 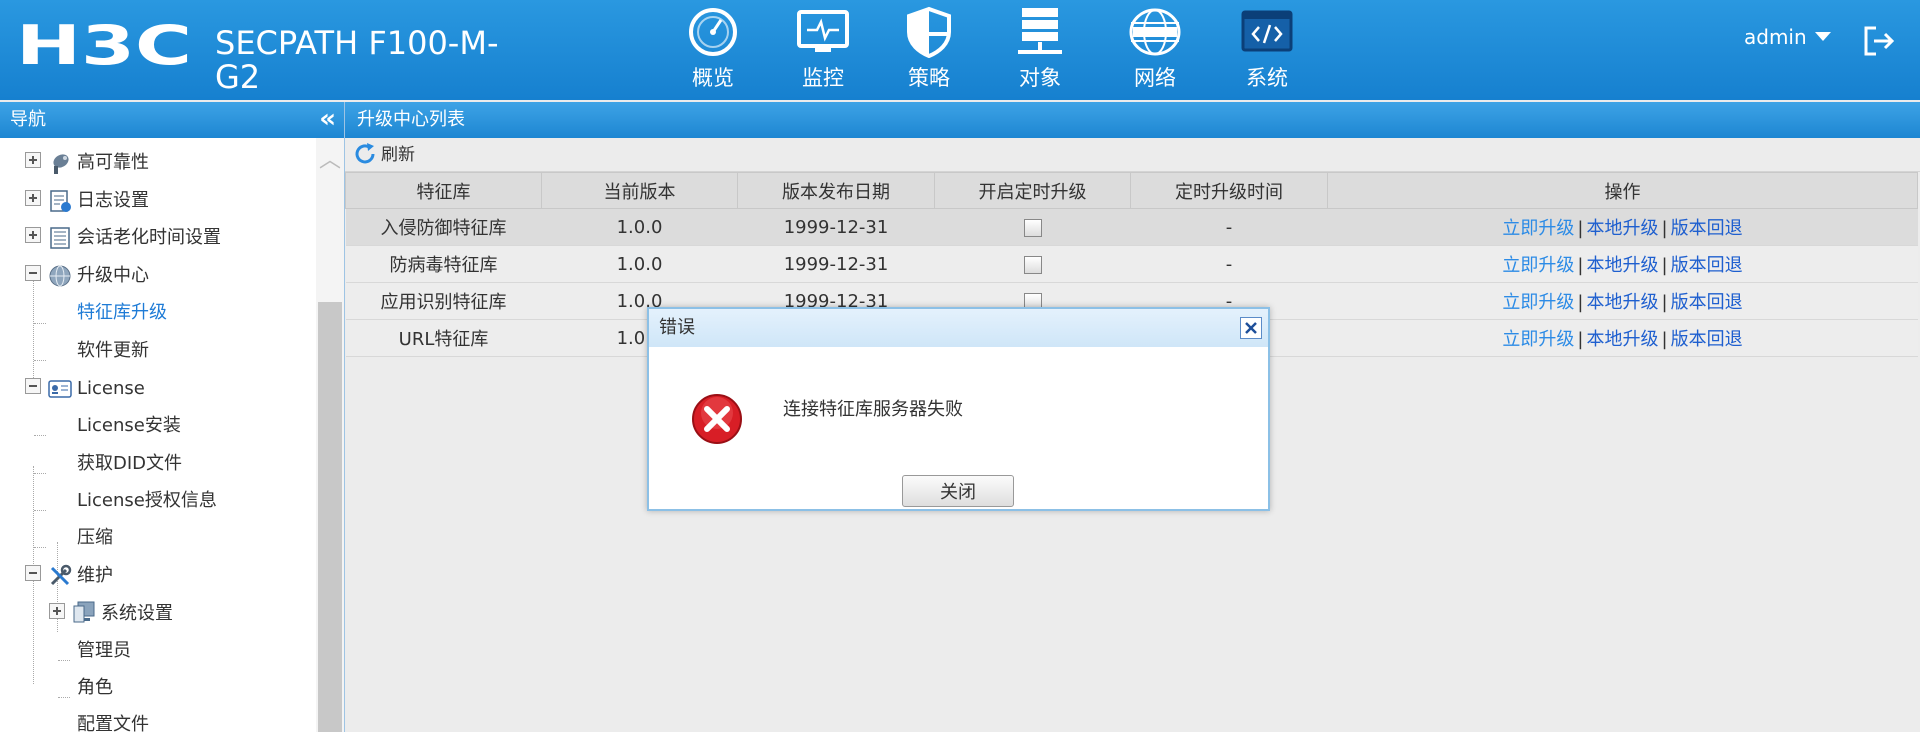 What do you see at coordinates (1032, 190) in the screenshot?
I see `column-header: 开启定时升级` at bounding box center [1032, 190].